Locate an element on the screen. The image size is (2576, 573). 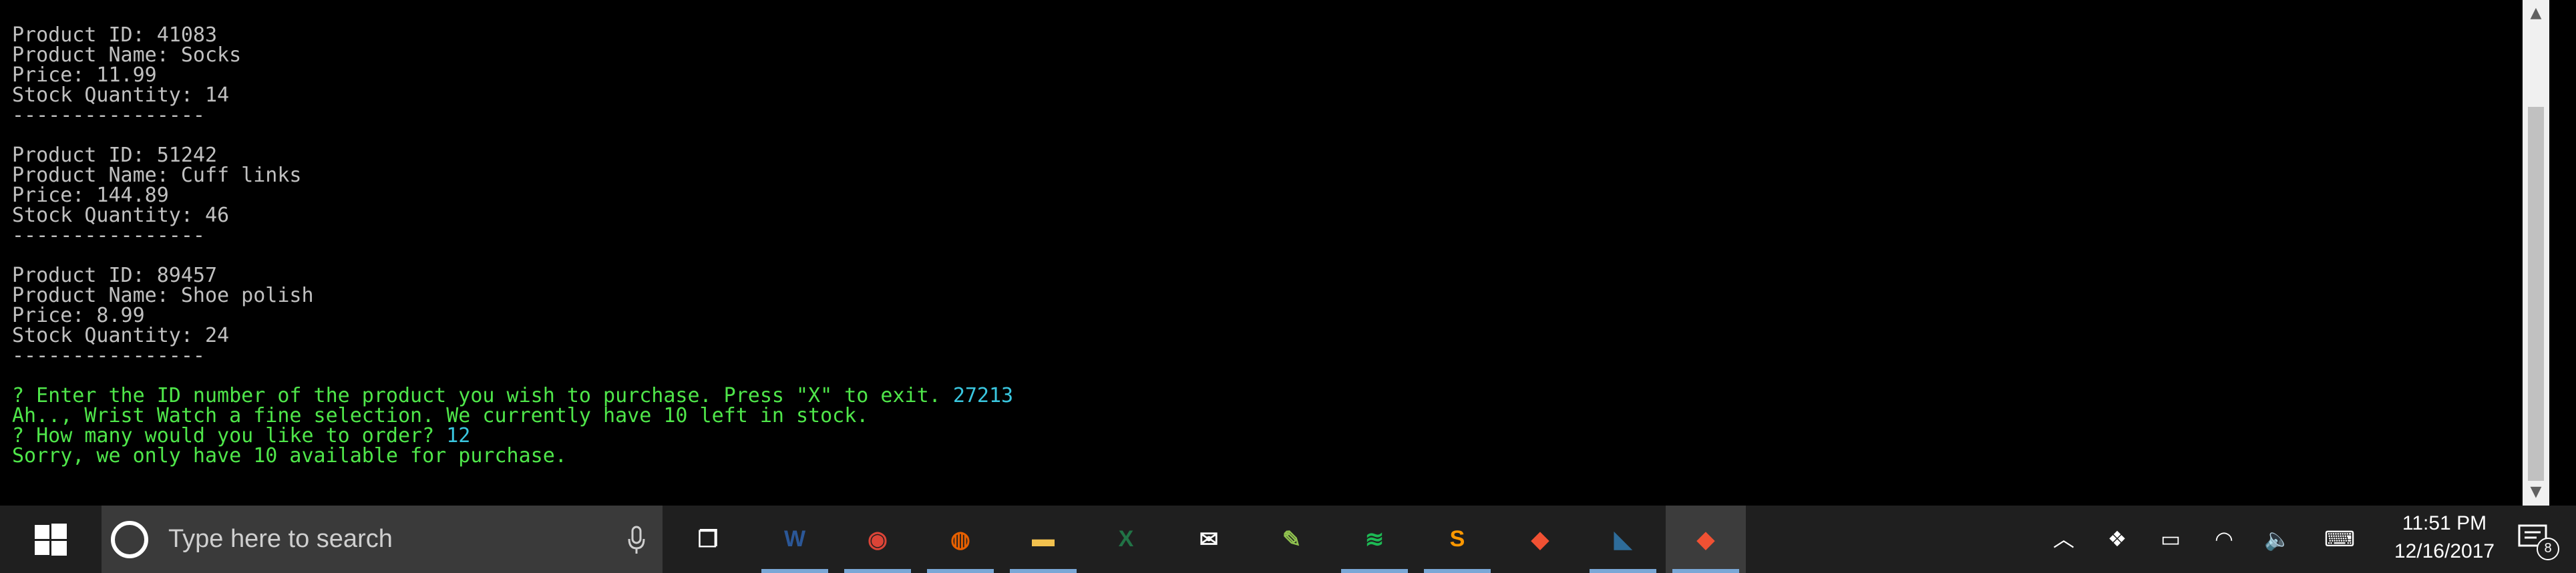
search-placeholder: Type here to search is located at coordinates (280, 539).